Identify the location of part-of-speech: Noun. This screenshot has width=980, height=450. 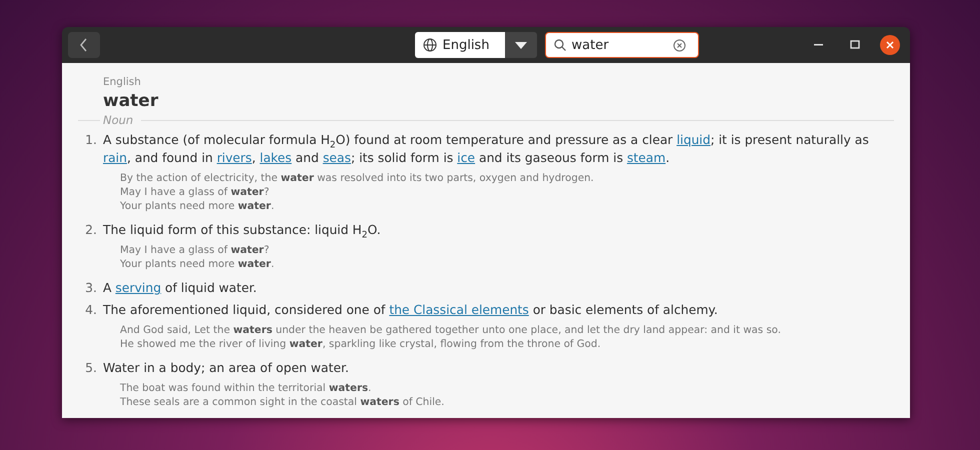
(118, 120).